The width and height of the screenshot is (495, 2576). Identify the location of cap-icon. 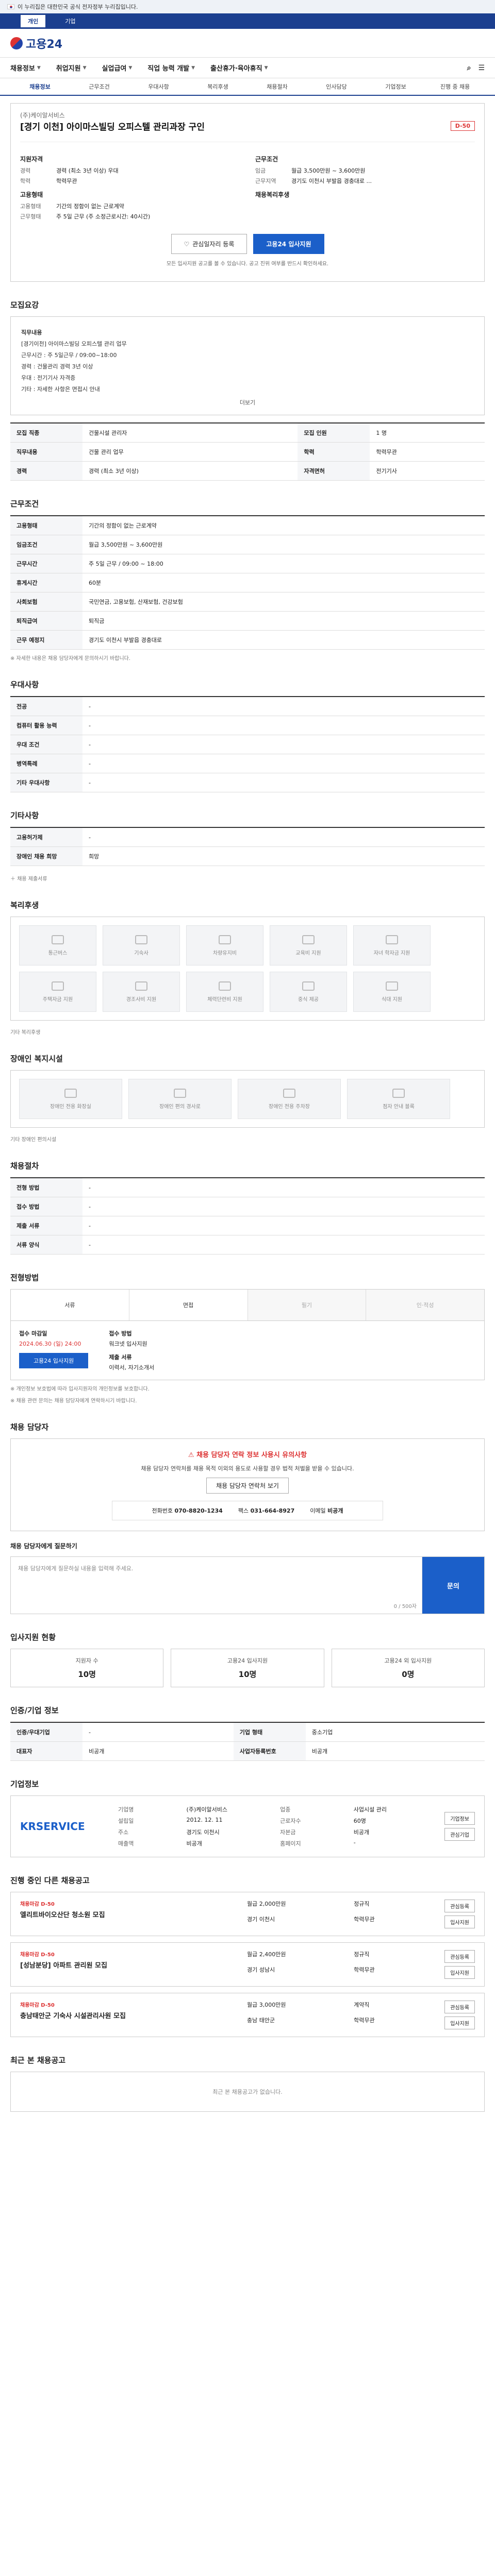
(392, 939).